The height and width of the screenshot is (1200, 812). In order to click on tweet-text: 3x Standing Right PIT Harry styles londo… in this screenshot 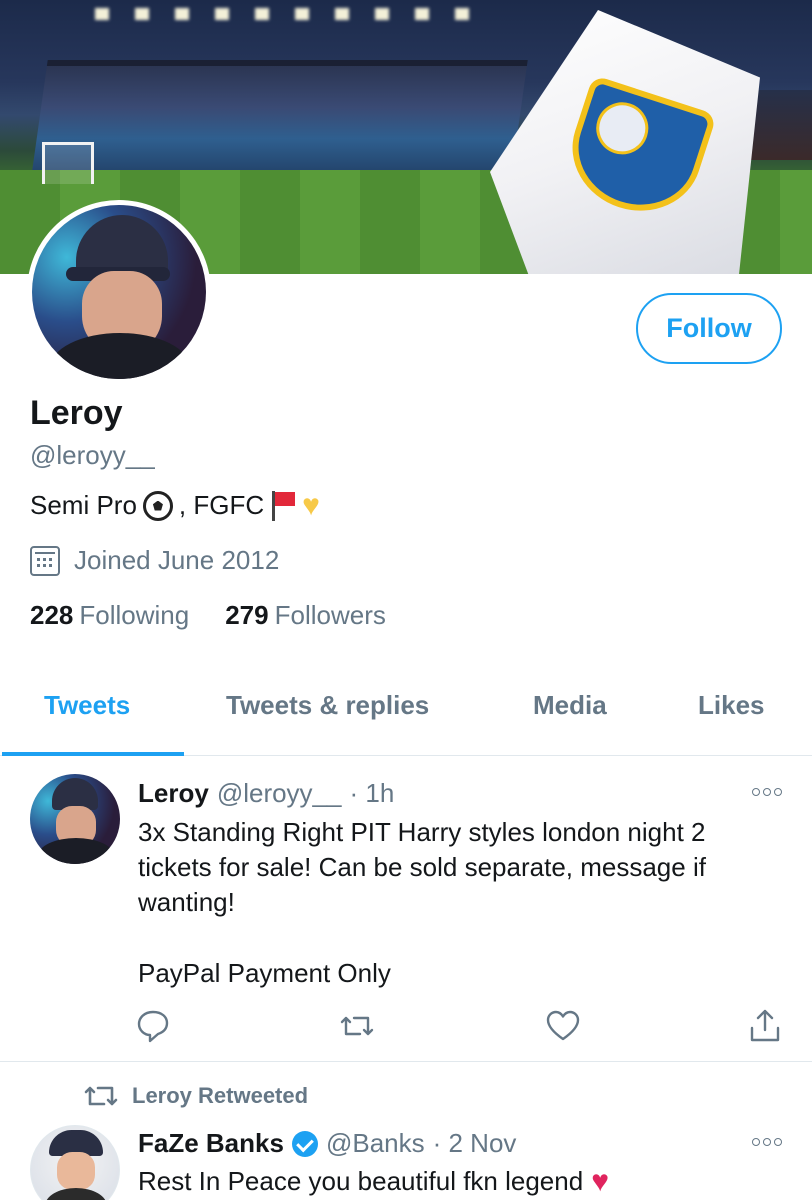, I will do `click(422, 867)`.